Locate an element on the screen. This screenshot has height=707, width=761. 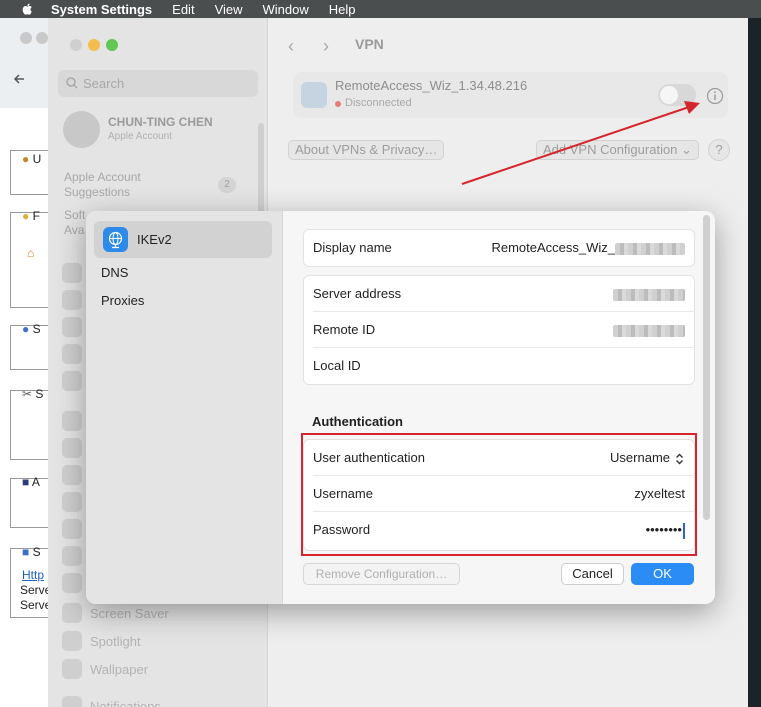
bluetooth-icon is located at coordinates (72, 300).